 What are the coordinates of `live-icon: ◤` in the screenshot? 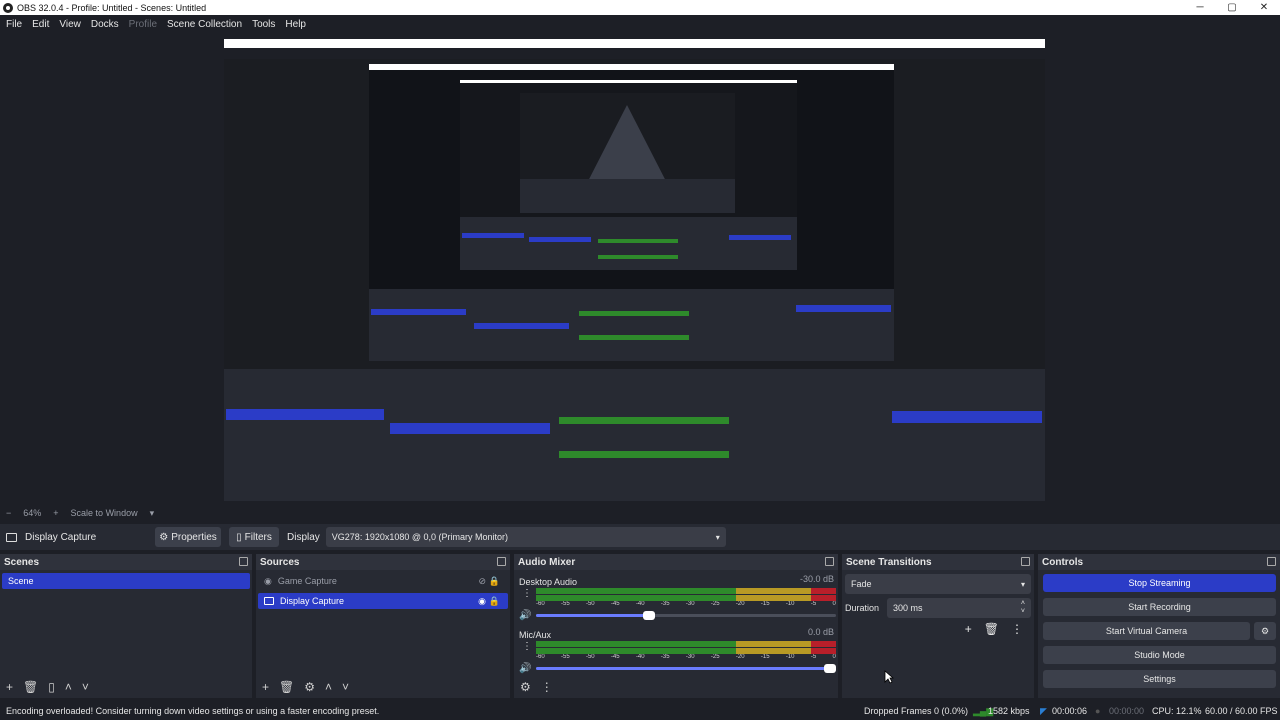 It's located at (1043, 710).